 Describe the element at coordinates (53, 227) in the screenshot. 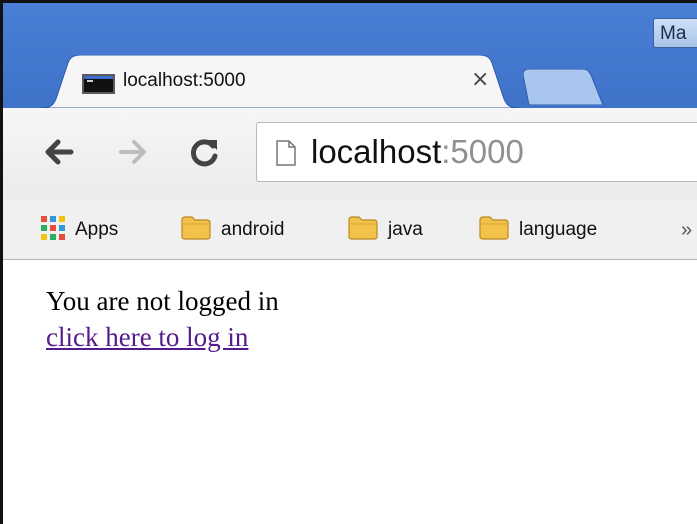

I see `apps-grid-icon` at that location.